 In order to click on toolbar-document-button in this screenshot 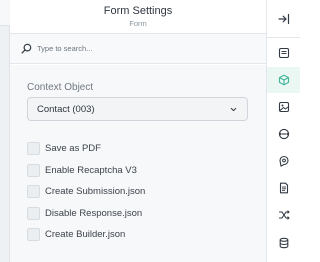, I will do `click(283, 188)`.